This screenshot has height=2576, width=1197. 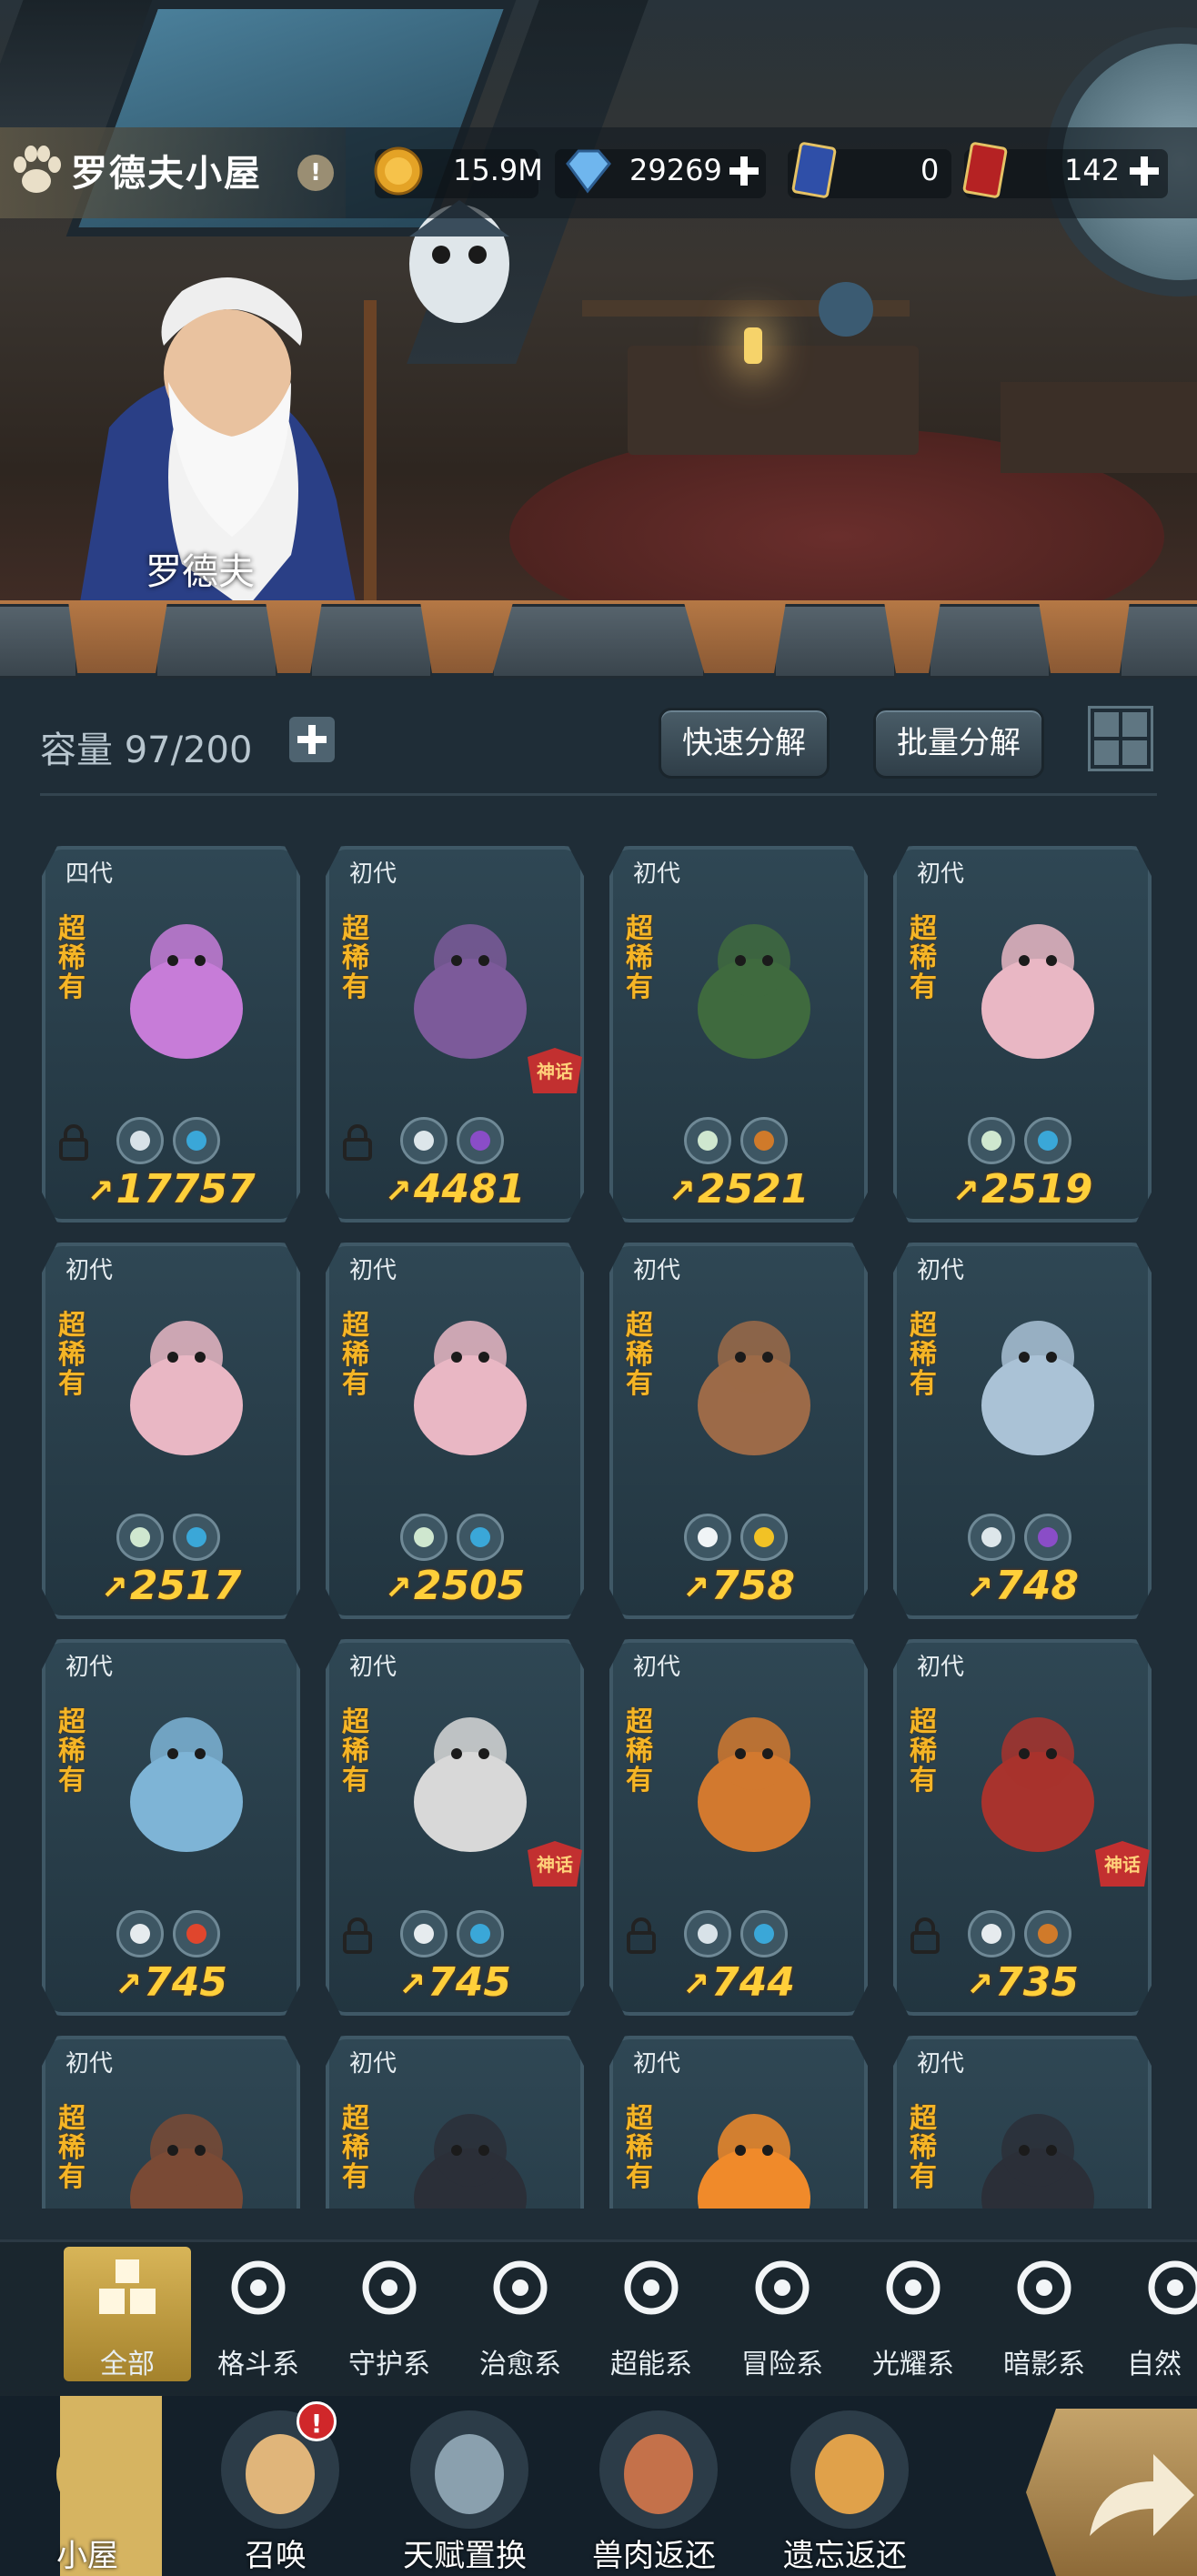 I want to click on pet-card: 初代 超稀有 ↗758, so click(x=738, y=1431).